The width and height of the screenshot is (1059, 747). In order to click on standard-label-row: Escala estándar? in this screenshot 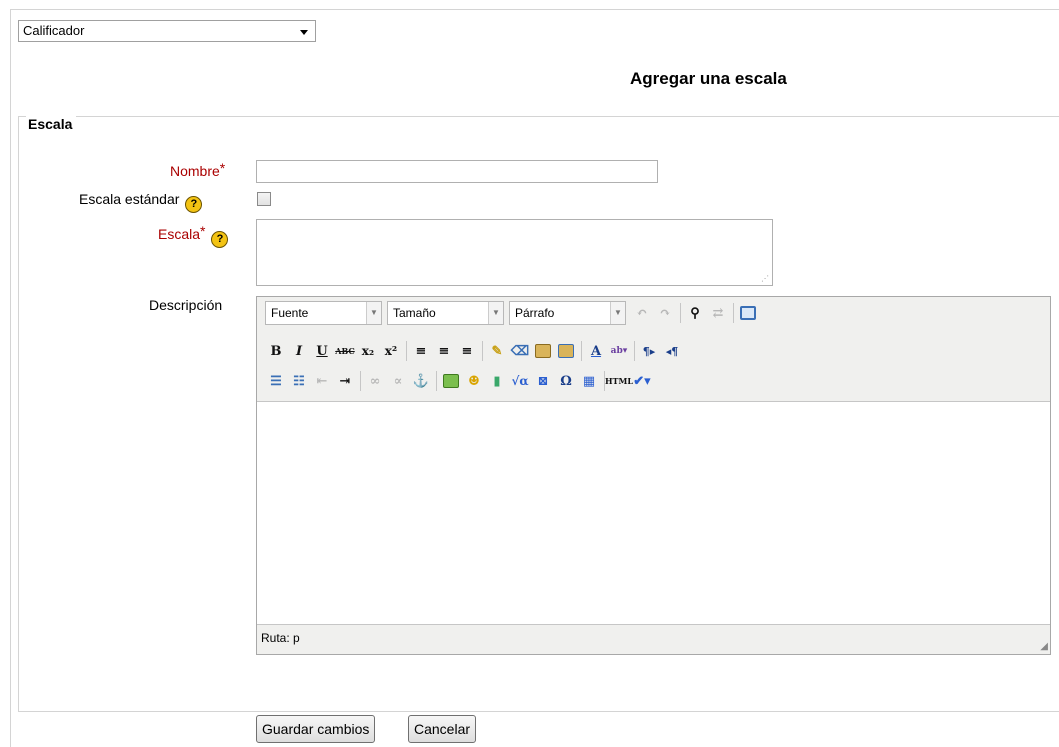, I will do `click(141, 202)`.